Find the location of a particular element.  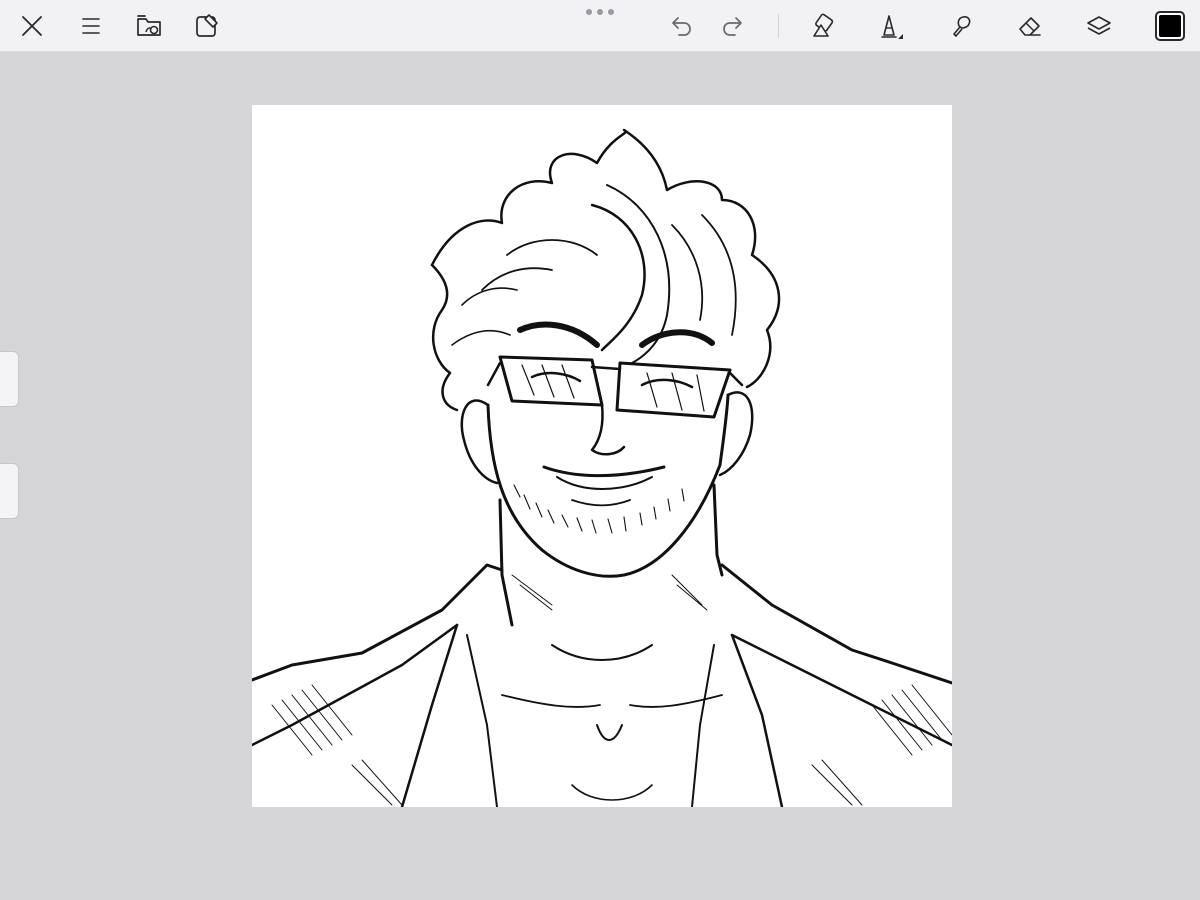

shapes-button is located at coordinates (823, 26).